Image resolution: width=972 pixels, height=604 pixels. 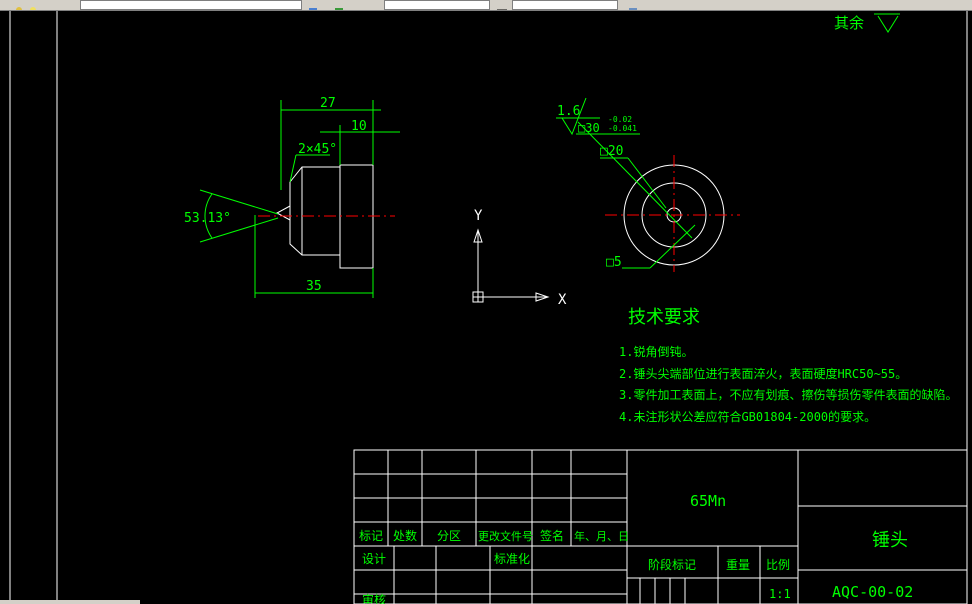 I want to click on lineweight-dropdown, so click(x=565, y=5).